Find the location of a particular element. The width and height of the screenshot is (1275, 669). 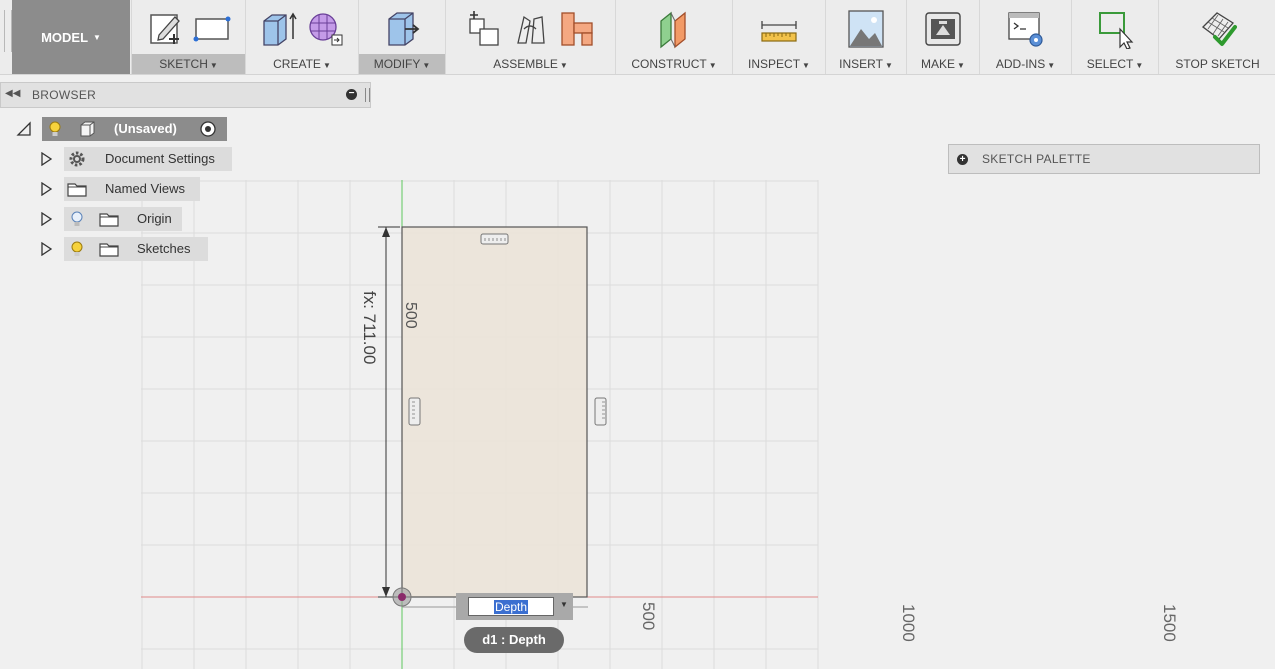

inspect-group: INSPECT ▼ is located at coordinates (778, 37).